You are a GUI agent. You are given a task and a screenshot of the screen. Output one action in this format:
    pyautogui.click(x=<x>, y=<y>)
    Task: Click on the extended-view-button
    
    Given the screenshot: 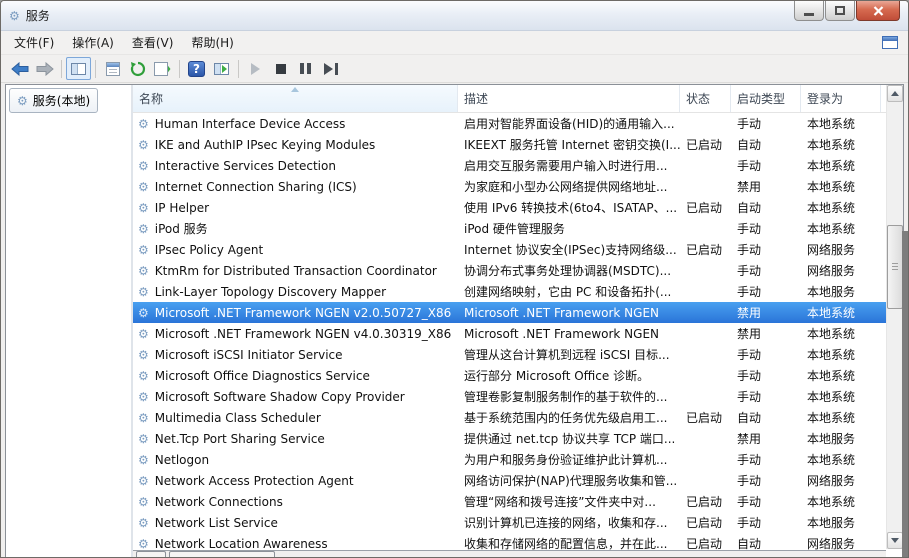 What is the action you would take?
    pyautogui.click(x=221, y=68)
    